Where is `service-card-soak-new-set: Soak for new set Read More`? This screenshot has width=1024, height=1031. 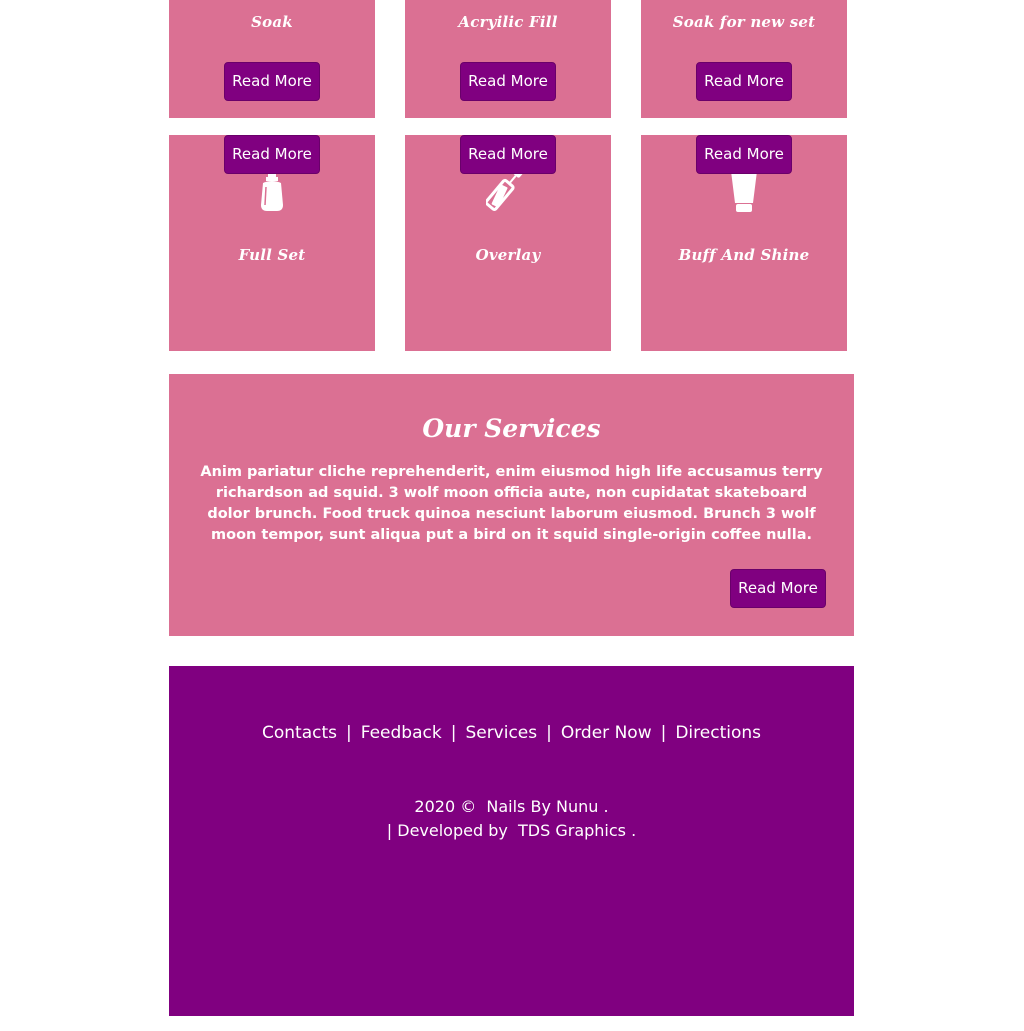
service-card-soak-new-set: Soak for new set Read More is located at coordinates (744, 59).